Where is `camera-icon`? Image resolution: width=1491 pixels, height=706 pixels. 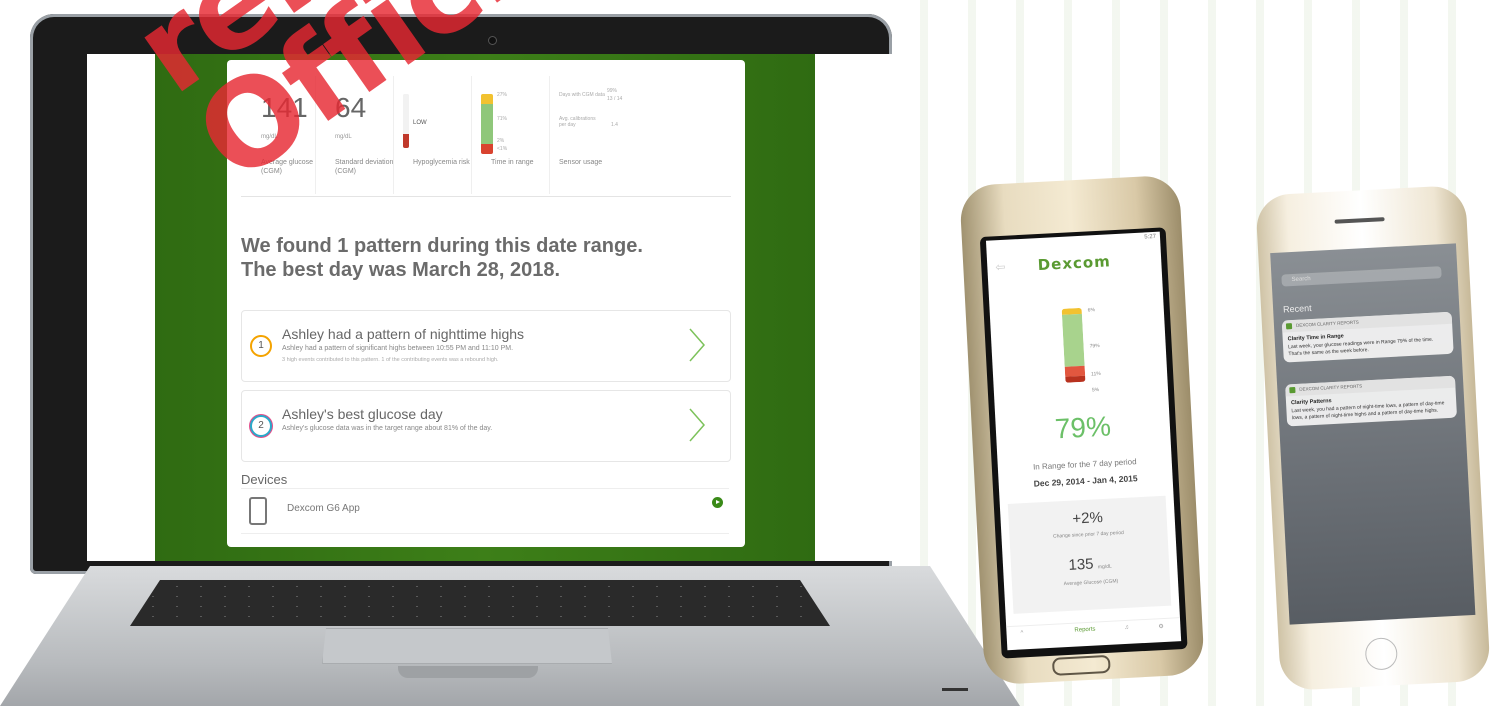
camera-icon is located at coordinates (492, 40).